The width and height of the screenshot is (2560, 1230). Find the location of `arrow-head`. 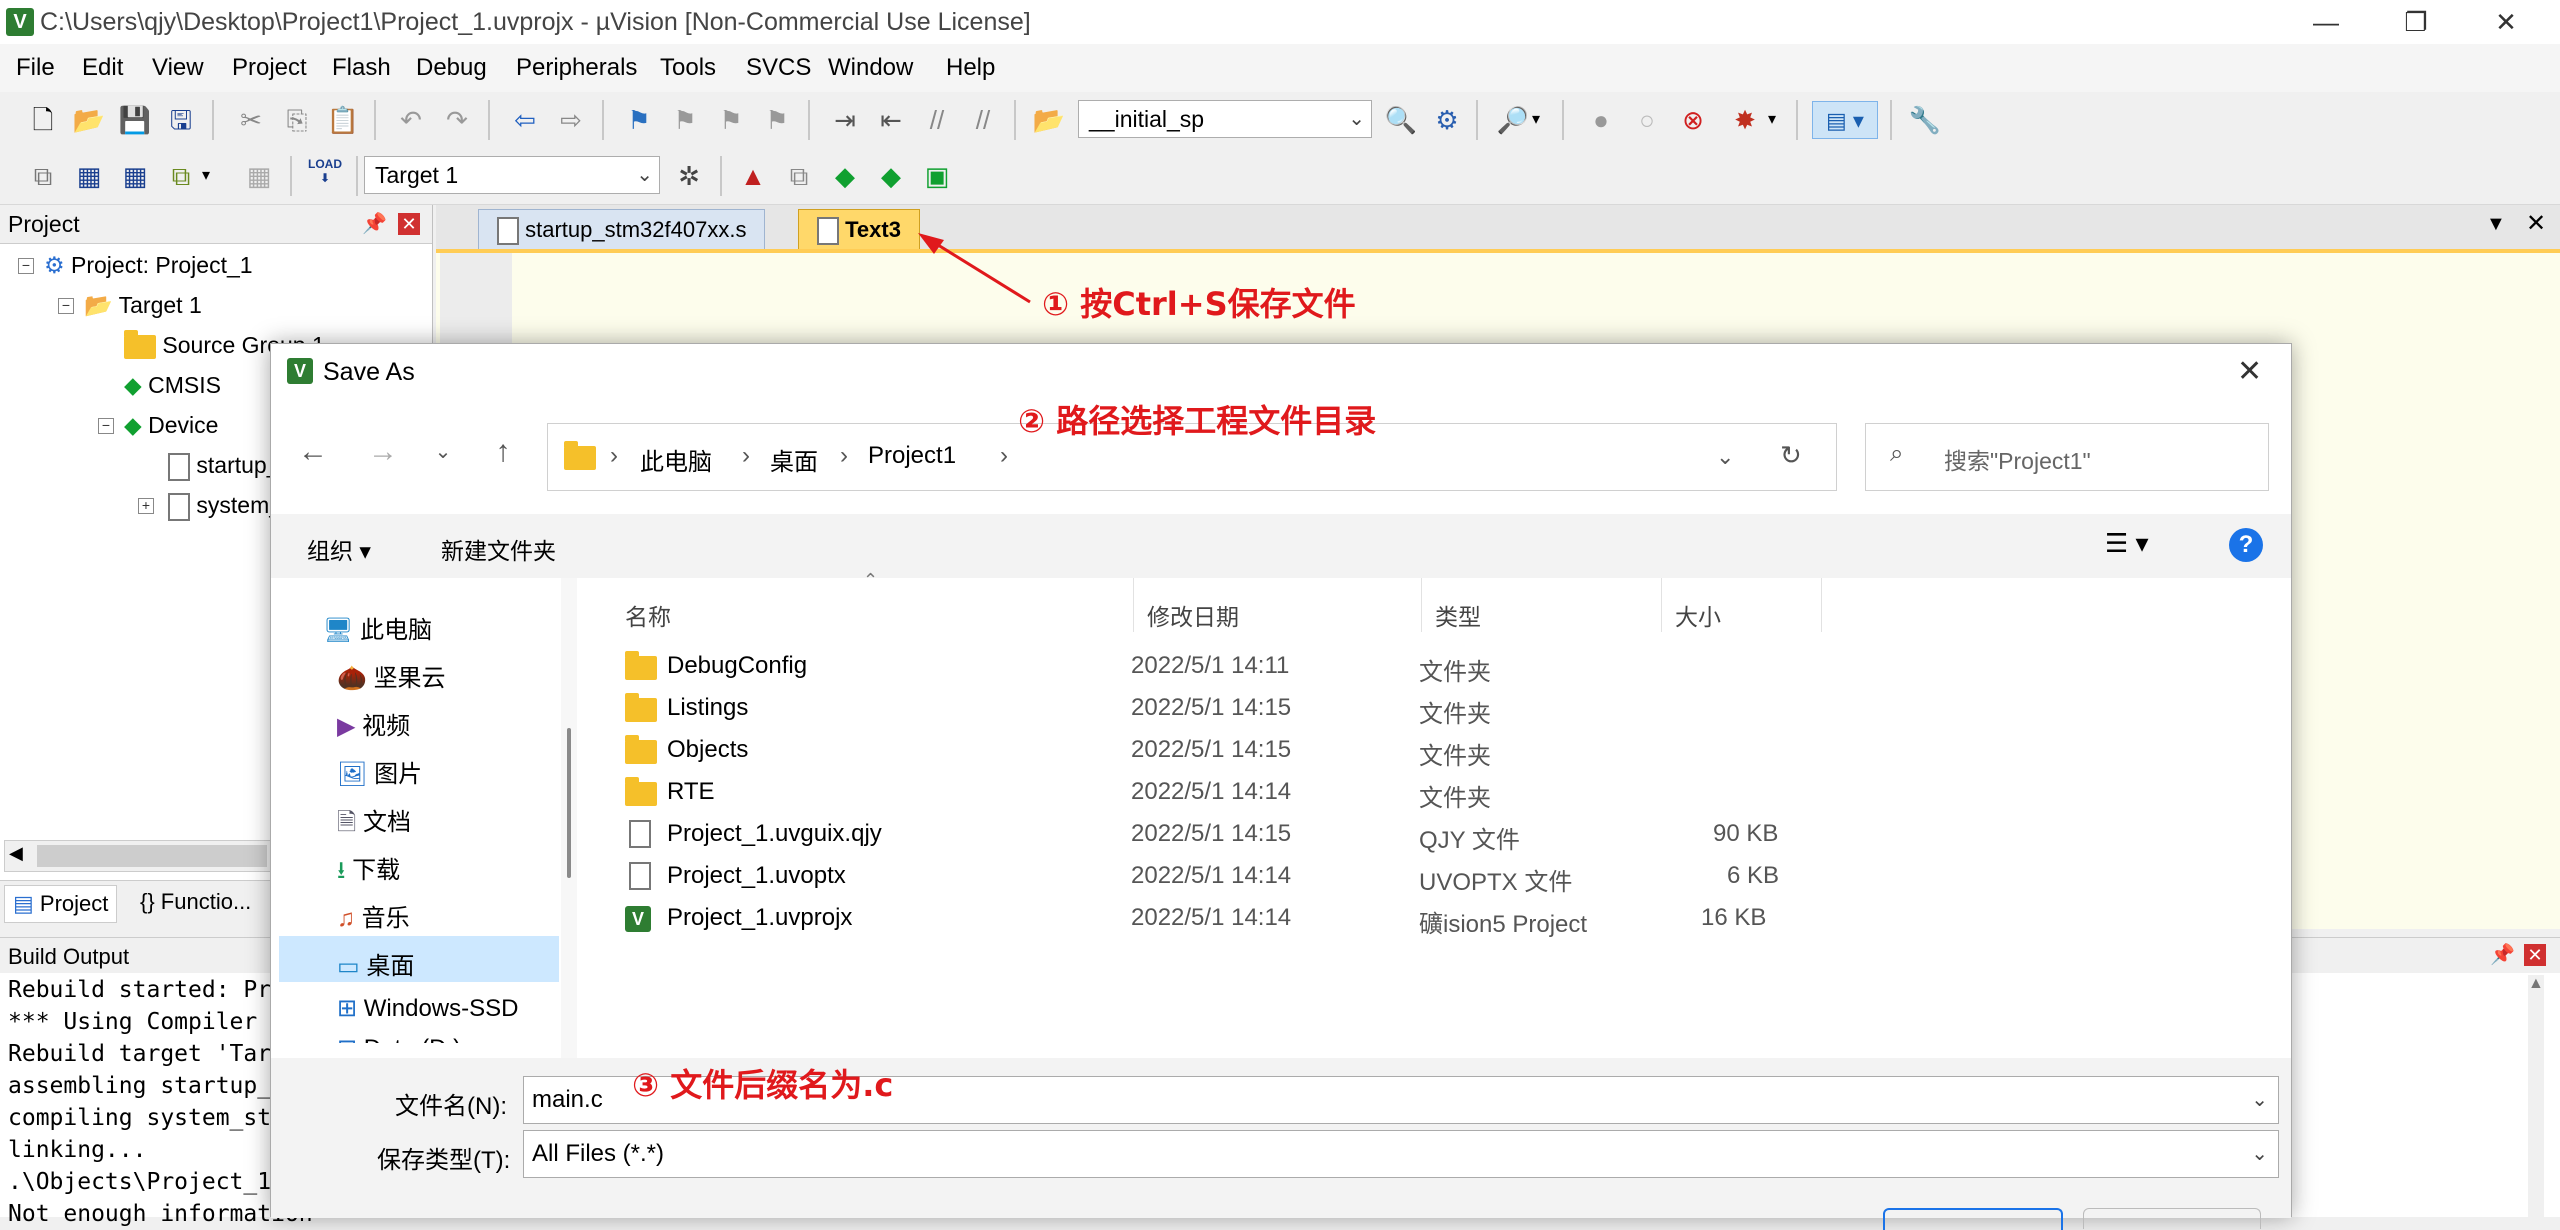

arrow-head is located at coordinates (931, 243).